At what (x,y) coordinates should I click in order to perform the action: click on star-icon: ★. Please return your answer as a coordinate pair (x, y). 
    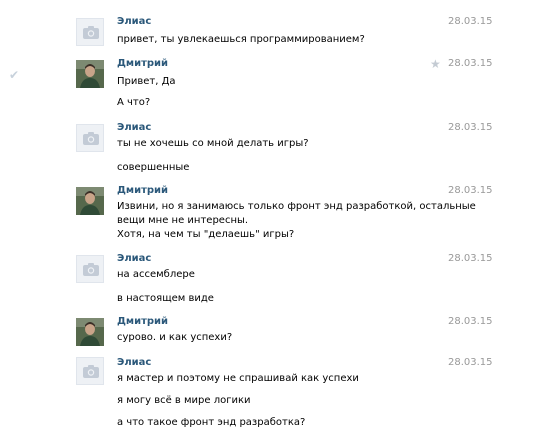
    Looking at the image, I should click on (435, 64).